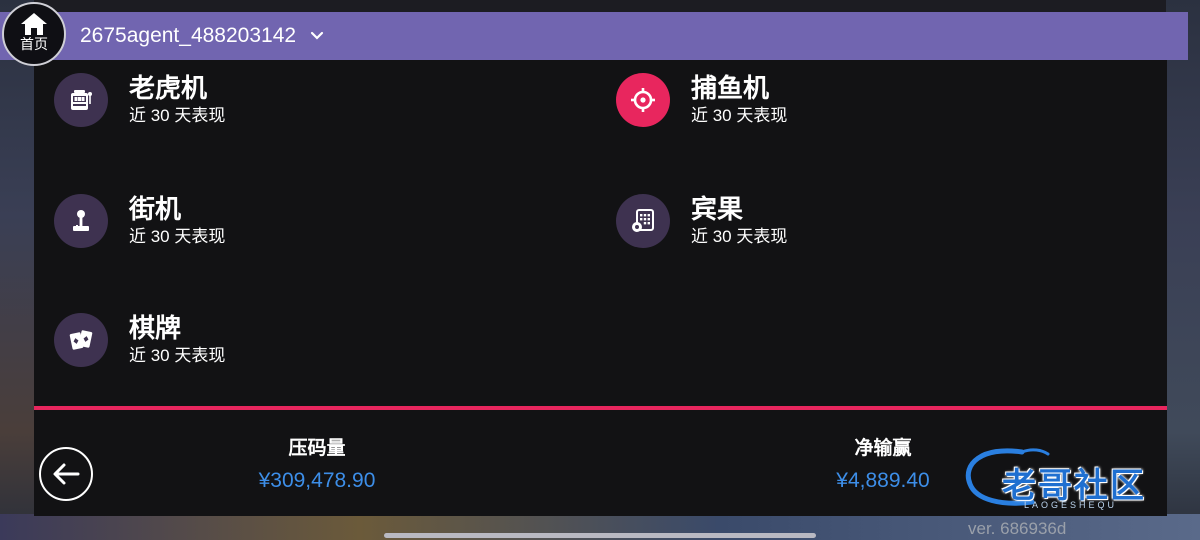  What do you see at coordinates (1071, 505) in the screenshot?
I see `watermark-subtext: LAOGESHEQU` at bounding box center [1071, 505].